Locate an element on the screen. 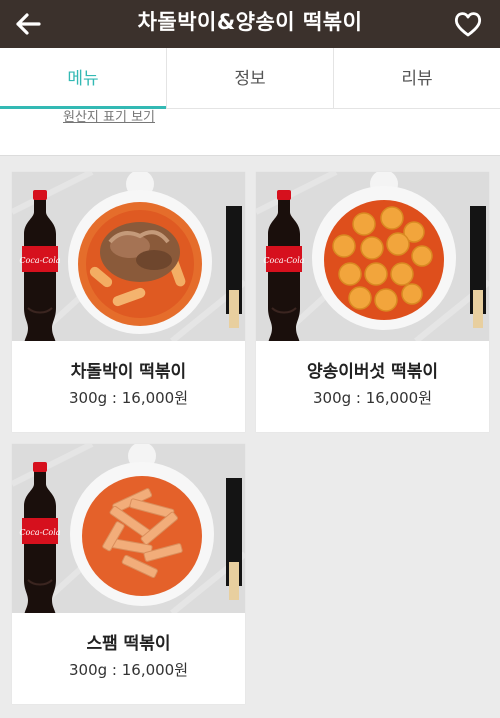 This screenshot has height=718, width=500. origin-info-bar: 원산지 표기 보기 is located at coordinates (250, 132).